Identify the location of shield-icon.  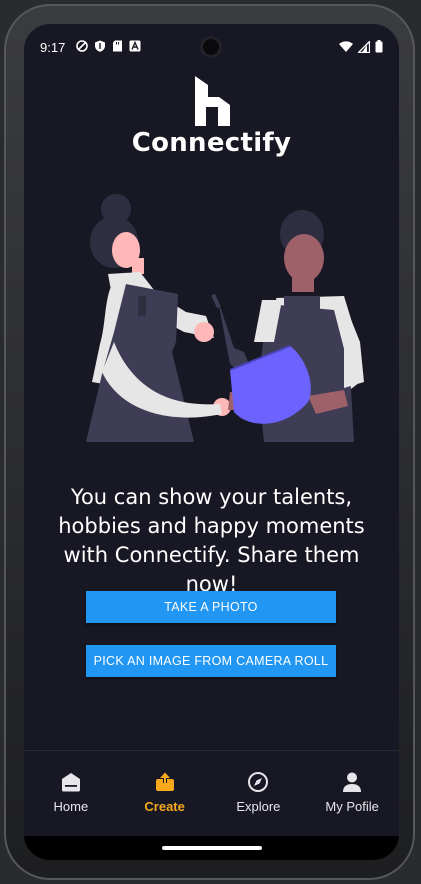
(100, 46).